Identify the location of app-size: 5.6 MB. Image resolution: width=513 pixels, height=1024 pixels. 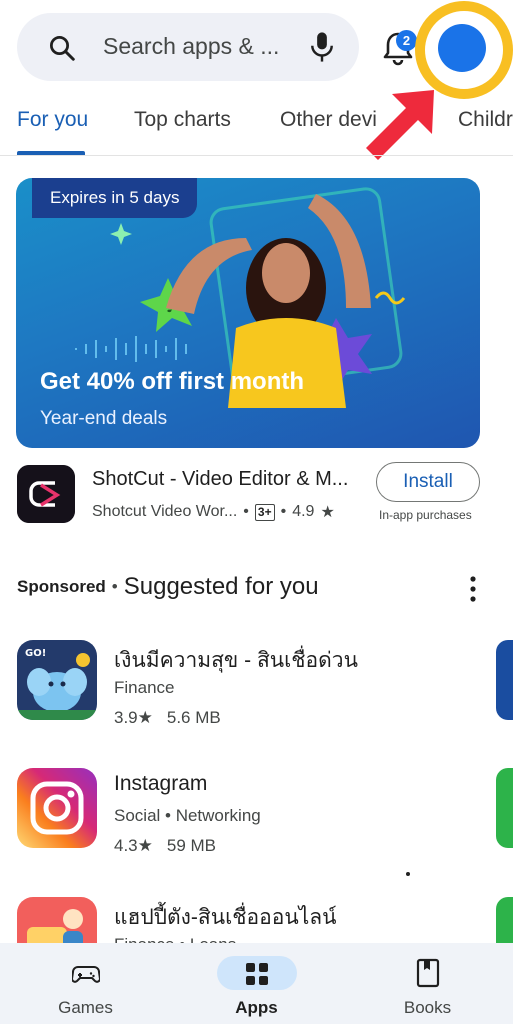
(193, 717).